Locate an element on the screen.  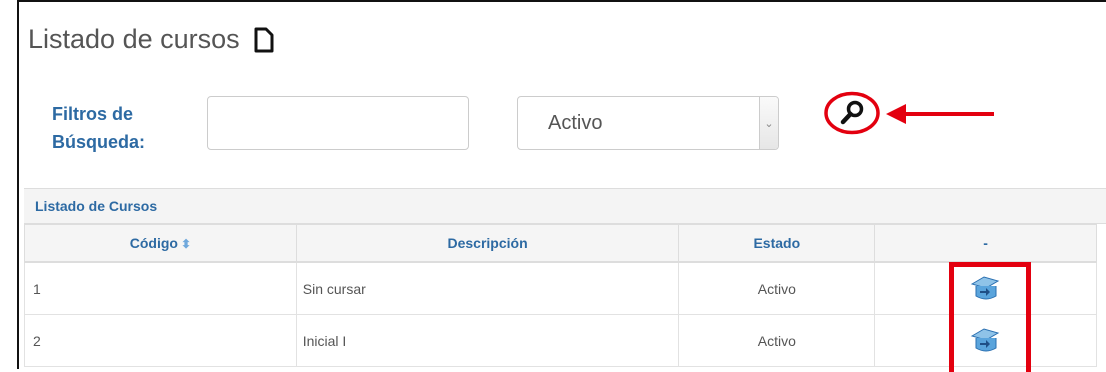
table-row: 2 Inicial I Activo is located at coordinates (560, 340).